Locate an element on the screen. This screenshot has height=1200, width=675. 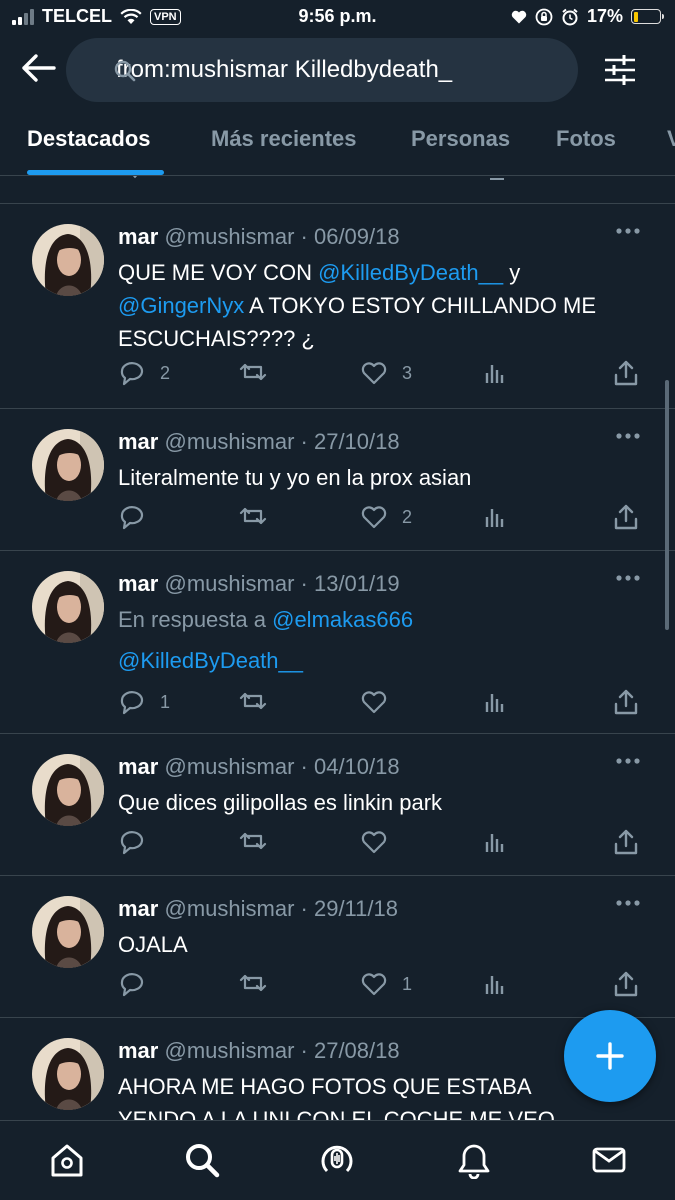
tweet-date: 04/10/18 is located at coordinates (356, 766).